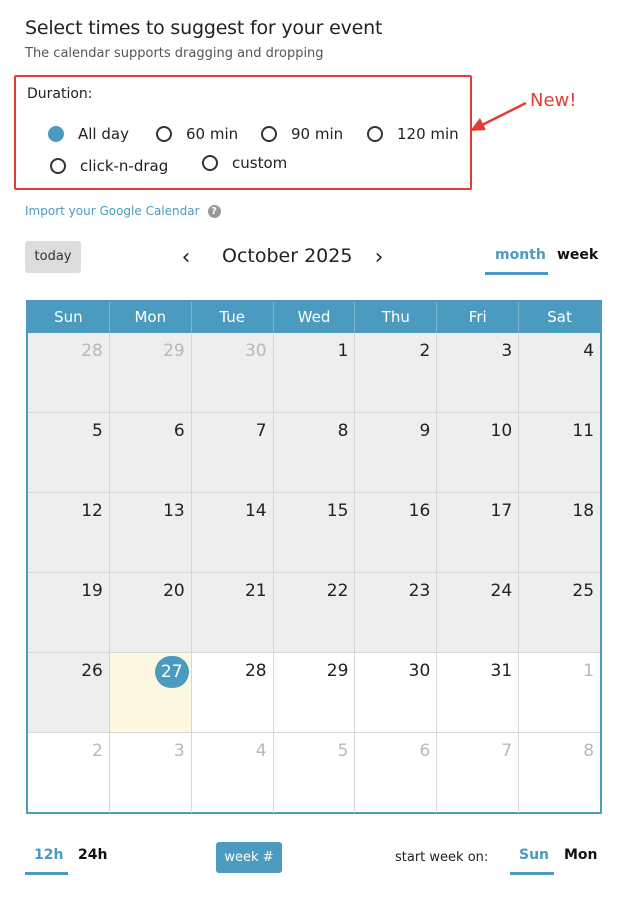 Image resolution: width=629 pixels, height=900 pixels. What do you see at coordinates (560, 533) in the screenshot?
I see `calendar-day-cell: 18` at bounding box center [560, 533].